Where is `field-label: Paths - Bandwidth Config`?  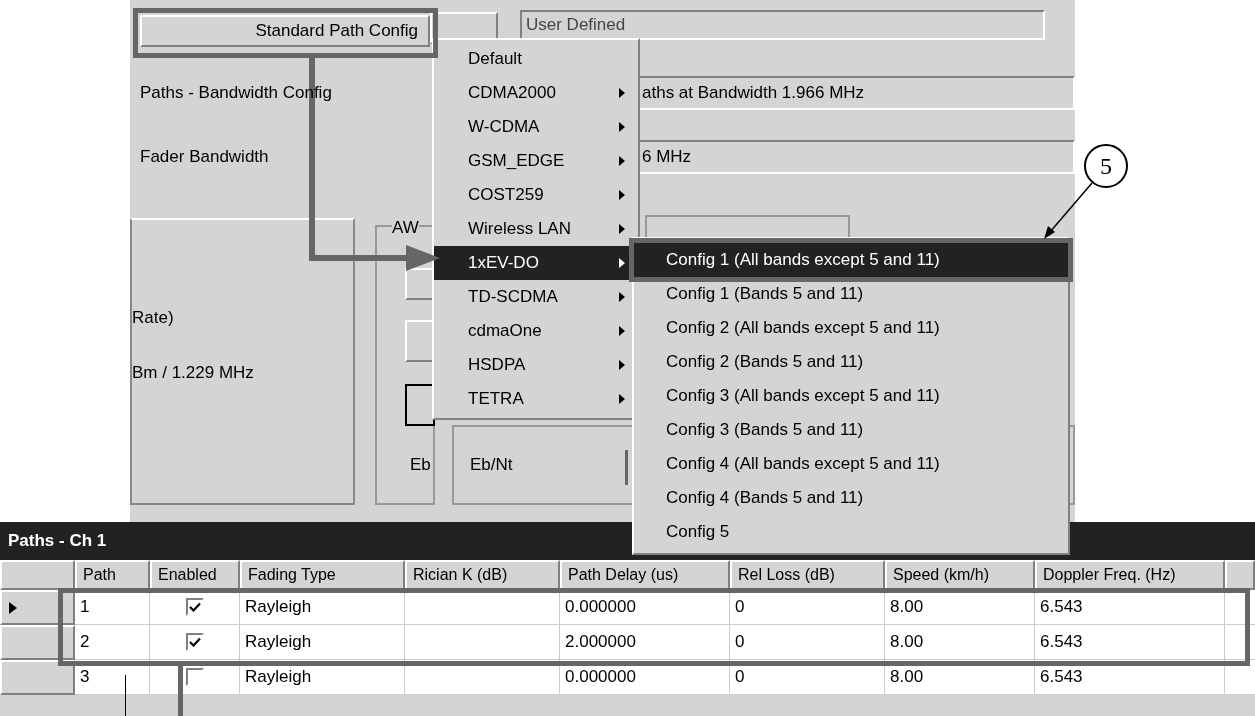
field-label: Paths - Bandwidth Config is located at coordinates (236, 93).